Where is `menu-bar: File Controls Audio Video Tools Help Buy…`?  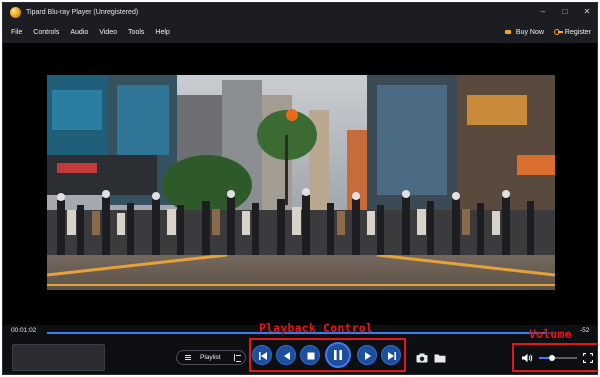
menu-bar: File Controls Audio Video Tools Help Buy… is located at coordinates (300, 32).